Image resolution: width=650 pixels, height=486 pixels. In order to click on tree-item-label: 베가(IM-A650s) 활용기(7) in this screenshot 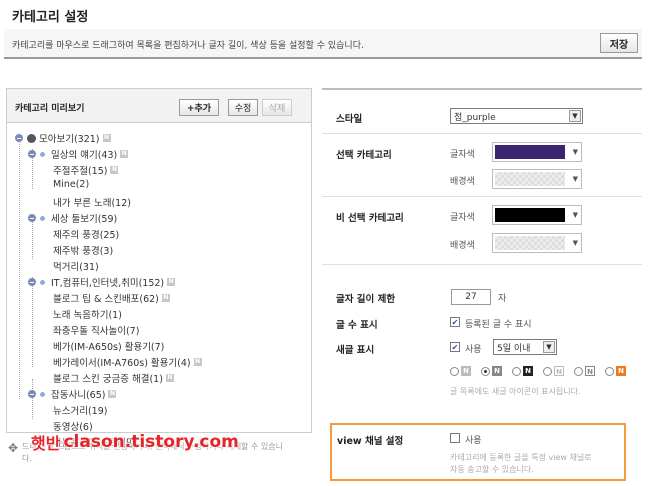, I will do `click(109, 347)`.